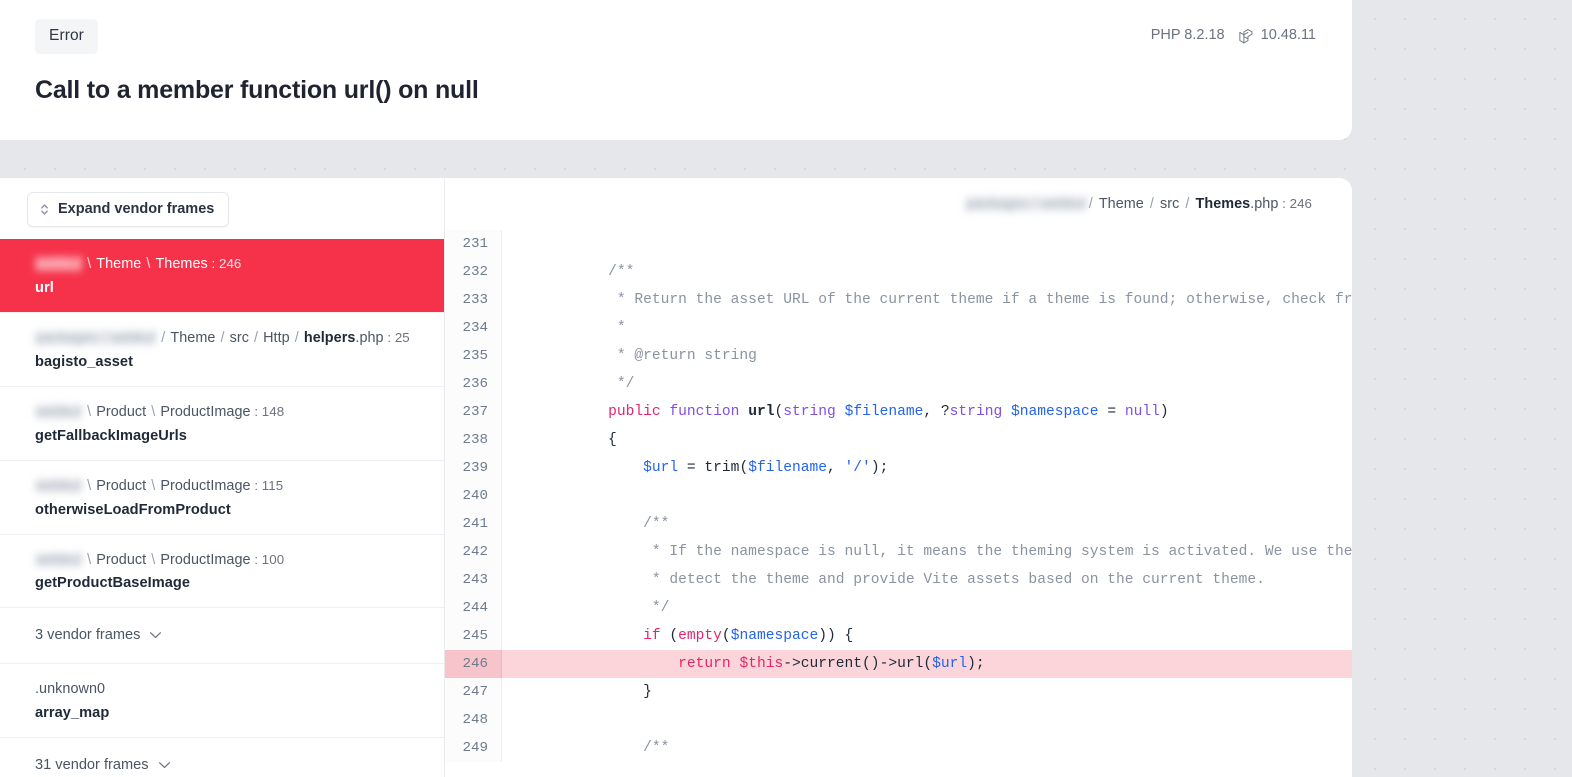 This screenshot has height=777, width=1572. I want to click on frame-path: webkul \ Product \ ProductImage : 100, so click(229, 560).